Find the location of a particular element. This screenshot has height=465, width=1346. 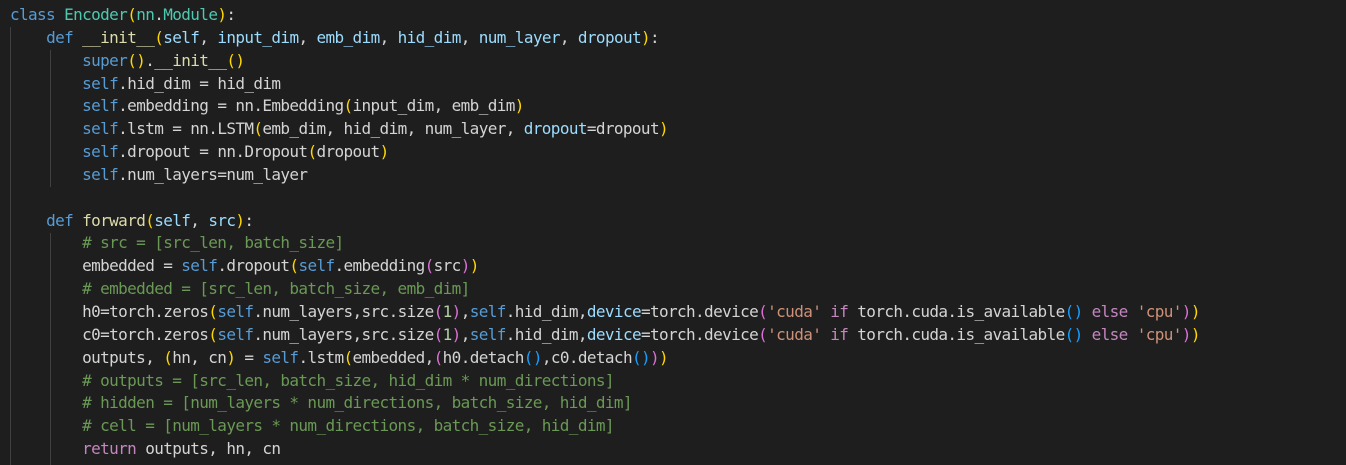

code-token: torch.cuda.is_available is located at coordinates (956, 334).